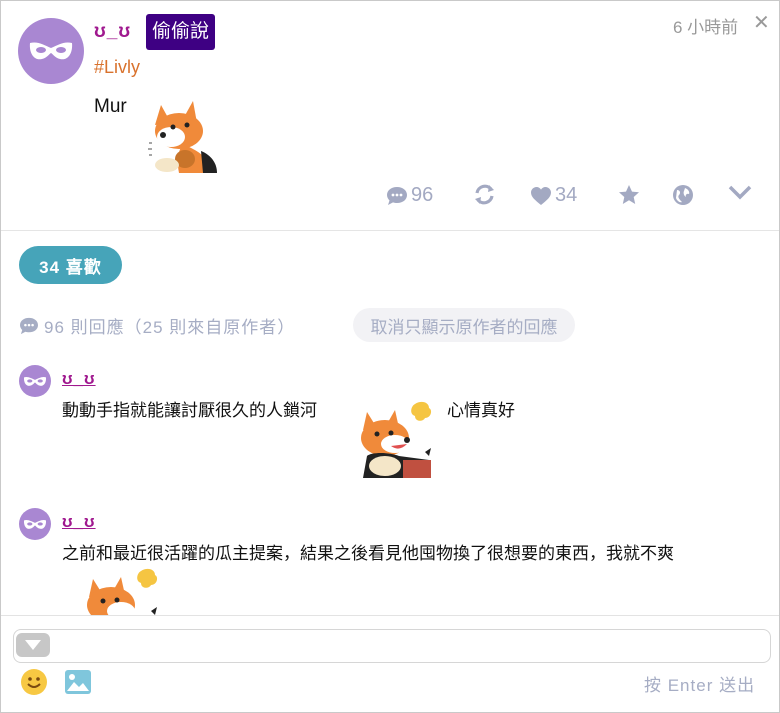 This screenshot has height=713, width=780. Describe the element at coordinates (464, 325) in the screenshot. I see `show-all-responses-button: 取消只顯示原作者的回應` at that location.